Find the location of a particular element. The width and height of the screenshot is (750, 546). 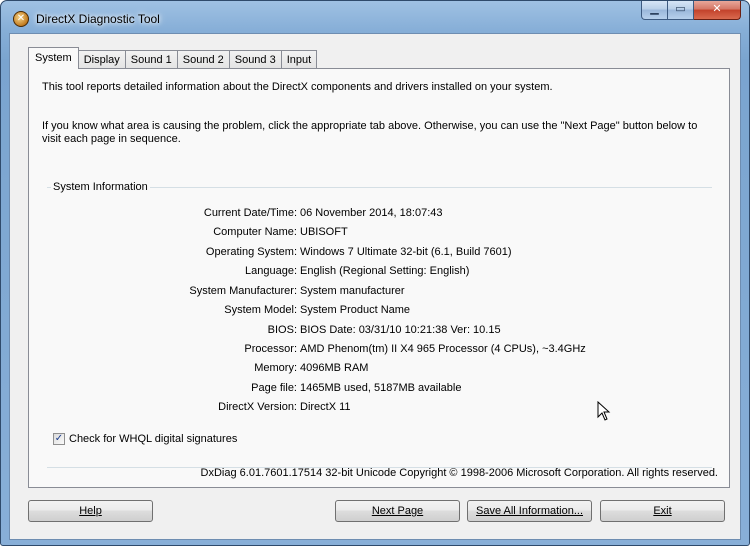

info-row-computer-name: Computer Name: UBISOFT is located at coordinates (379, 233).